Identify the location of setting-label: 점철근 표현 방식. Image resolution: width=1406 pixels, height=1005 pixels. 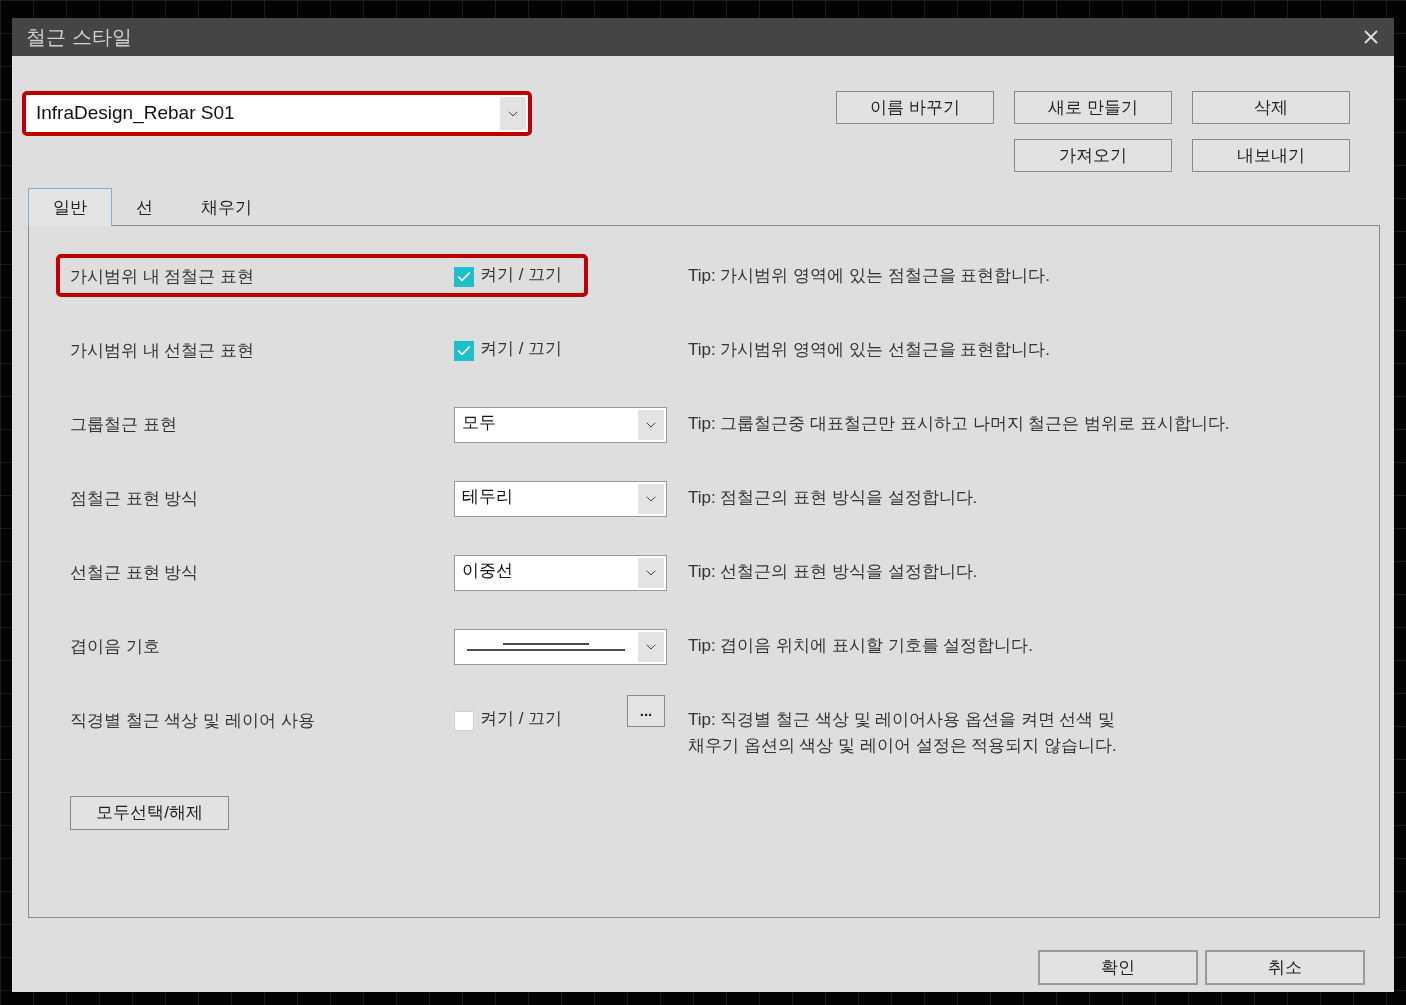
(134, 499).